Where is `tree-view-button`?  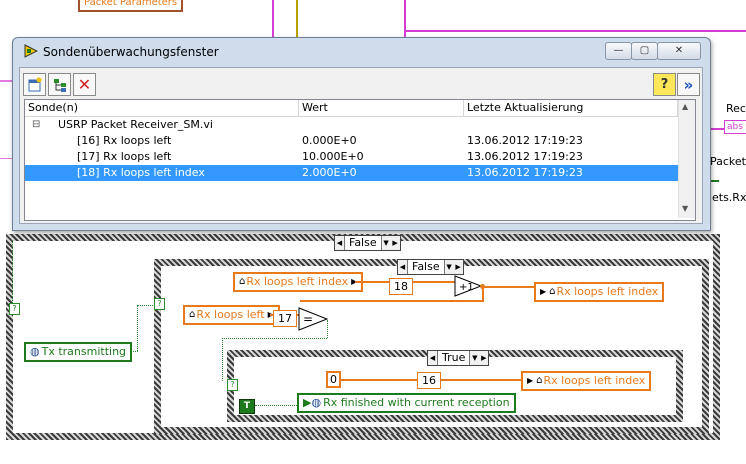 tree-view-button is located at coordinates (59, 84).